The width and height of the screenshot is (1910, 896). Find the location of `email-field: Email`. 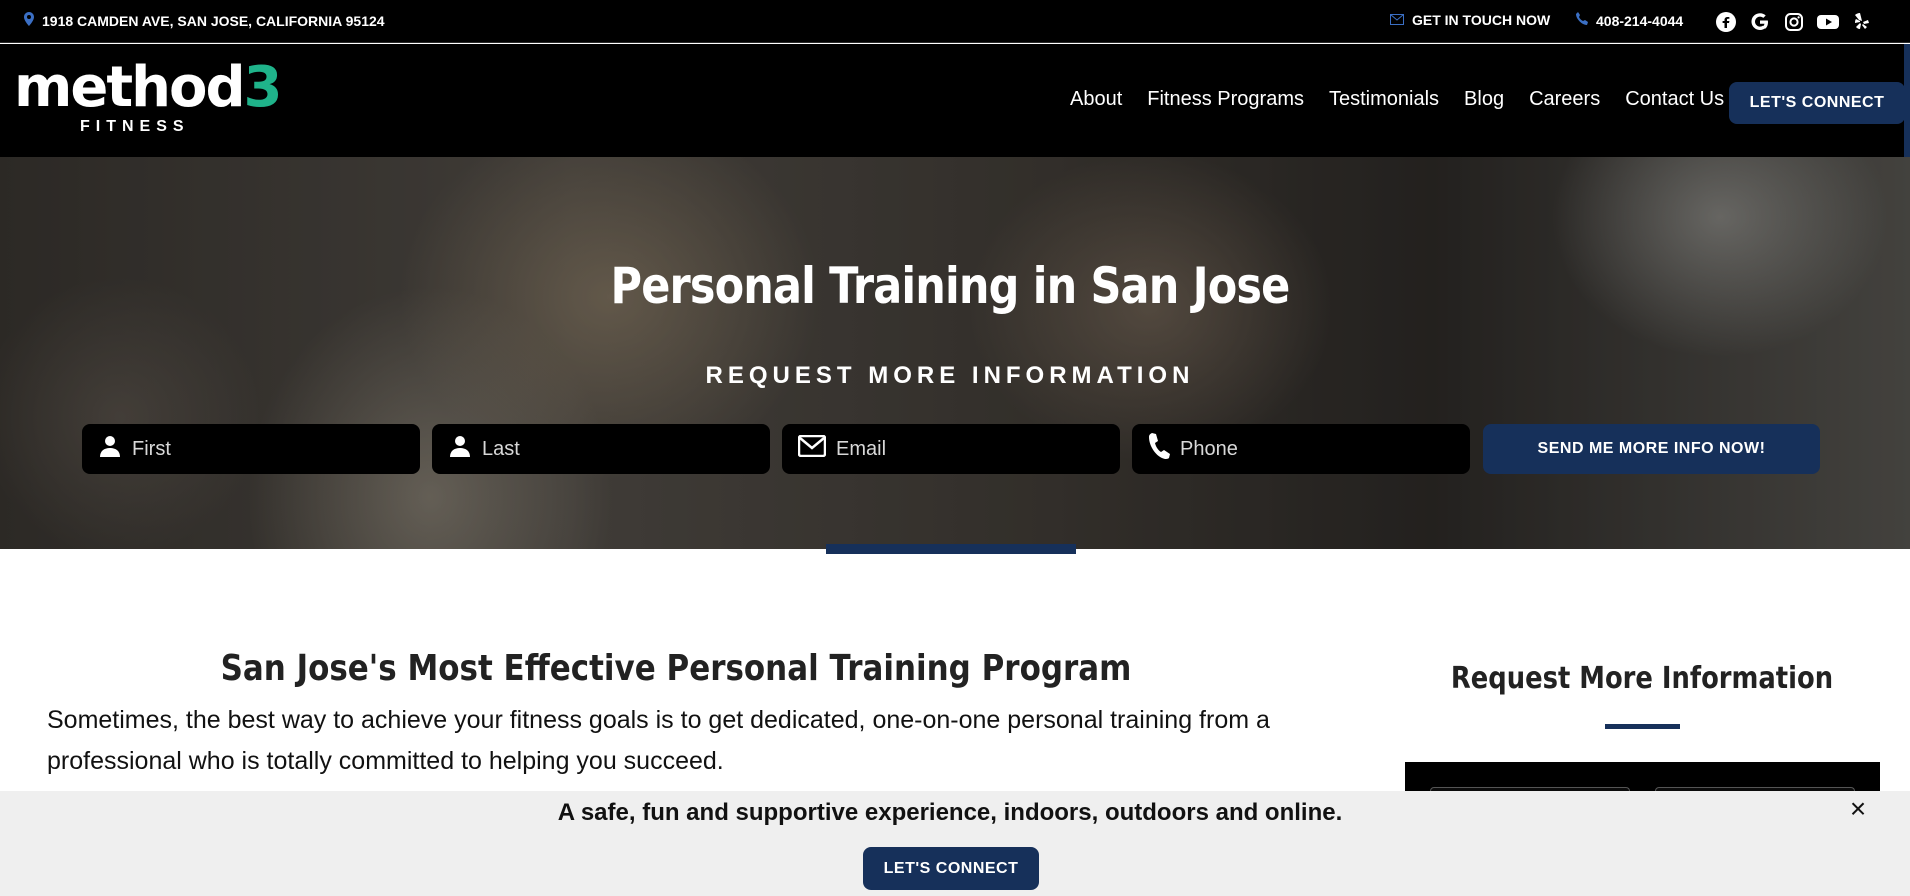

email-field: Email is located at coordinates (951, 449).